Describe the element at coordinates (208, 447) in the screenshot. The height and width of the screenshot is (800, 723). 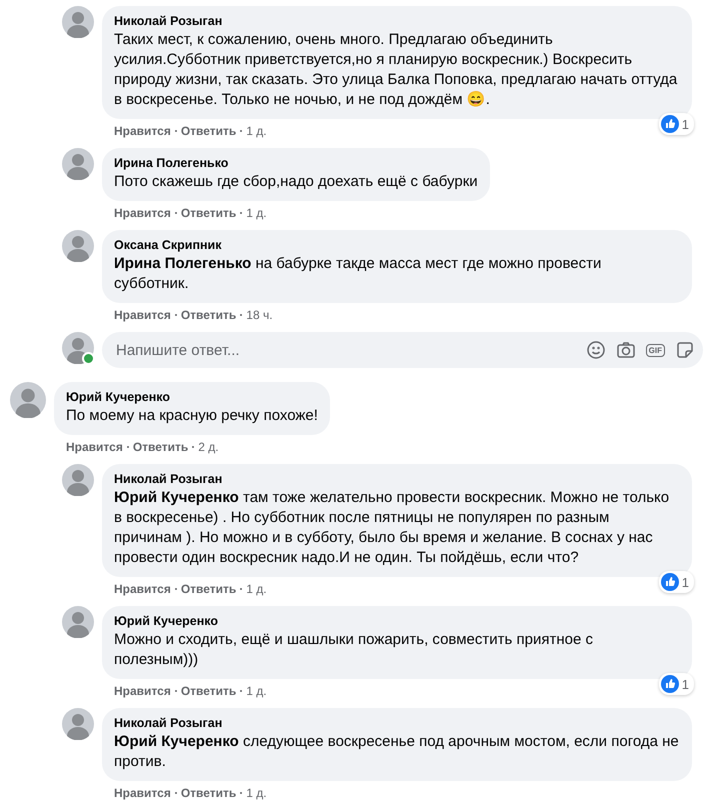
I see `comment-time: 2 д.` at that location.